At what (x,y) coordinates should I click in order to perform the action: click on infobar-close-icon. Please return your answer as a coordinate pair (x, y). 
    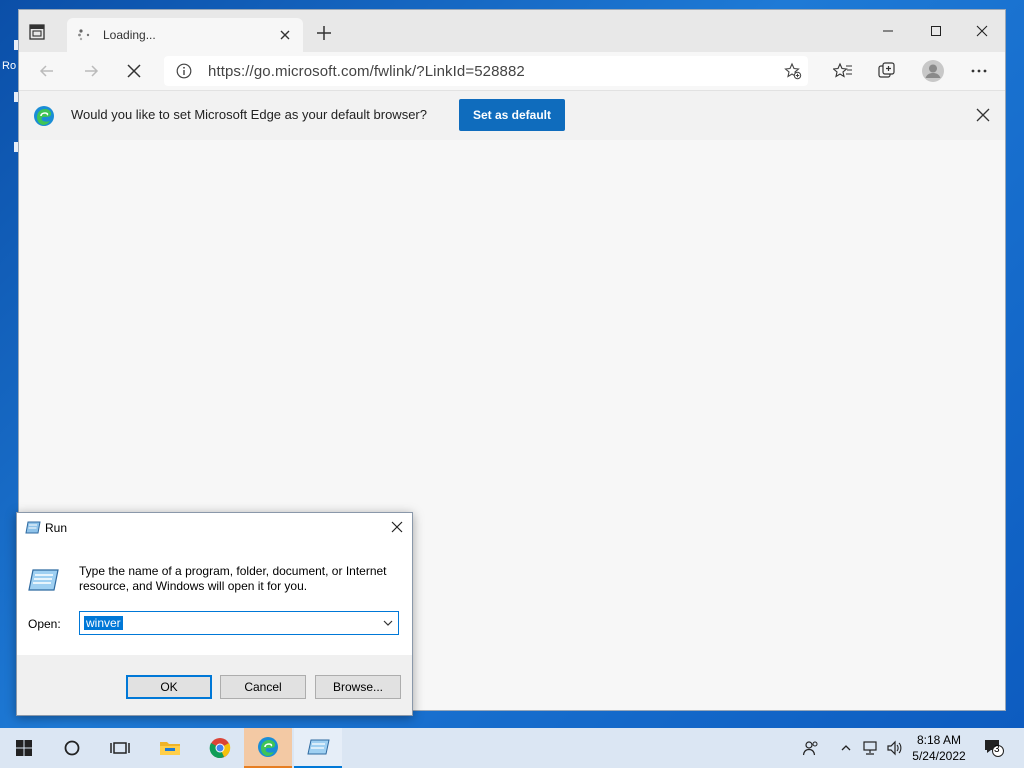
    Looking at the image, I should click on (983, 115).